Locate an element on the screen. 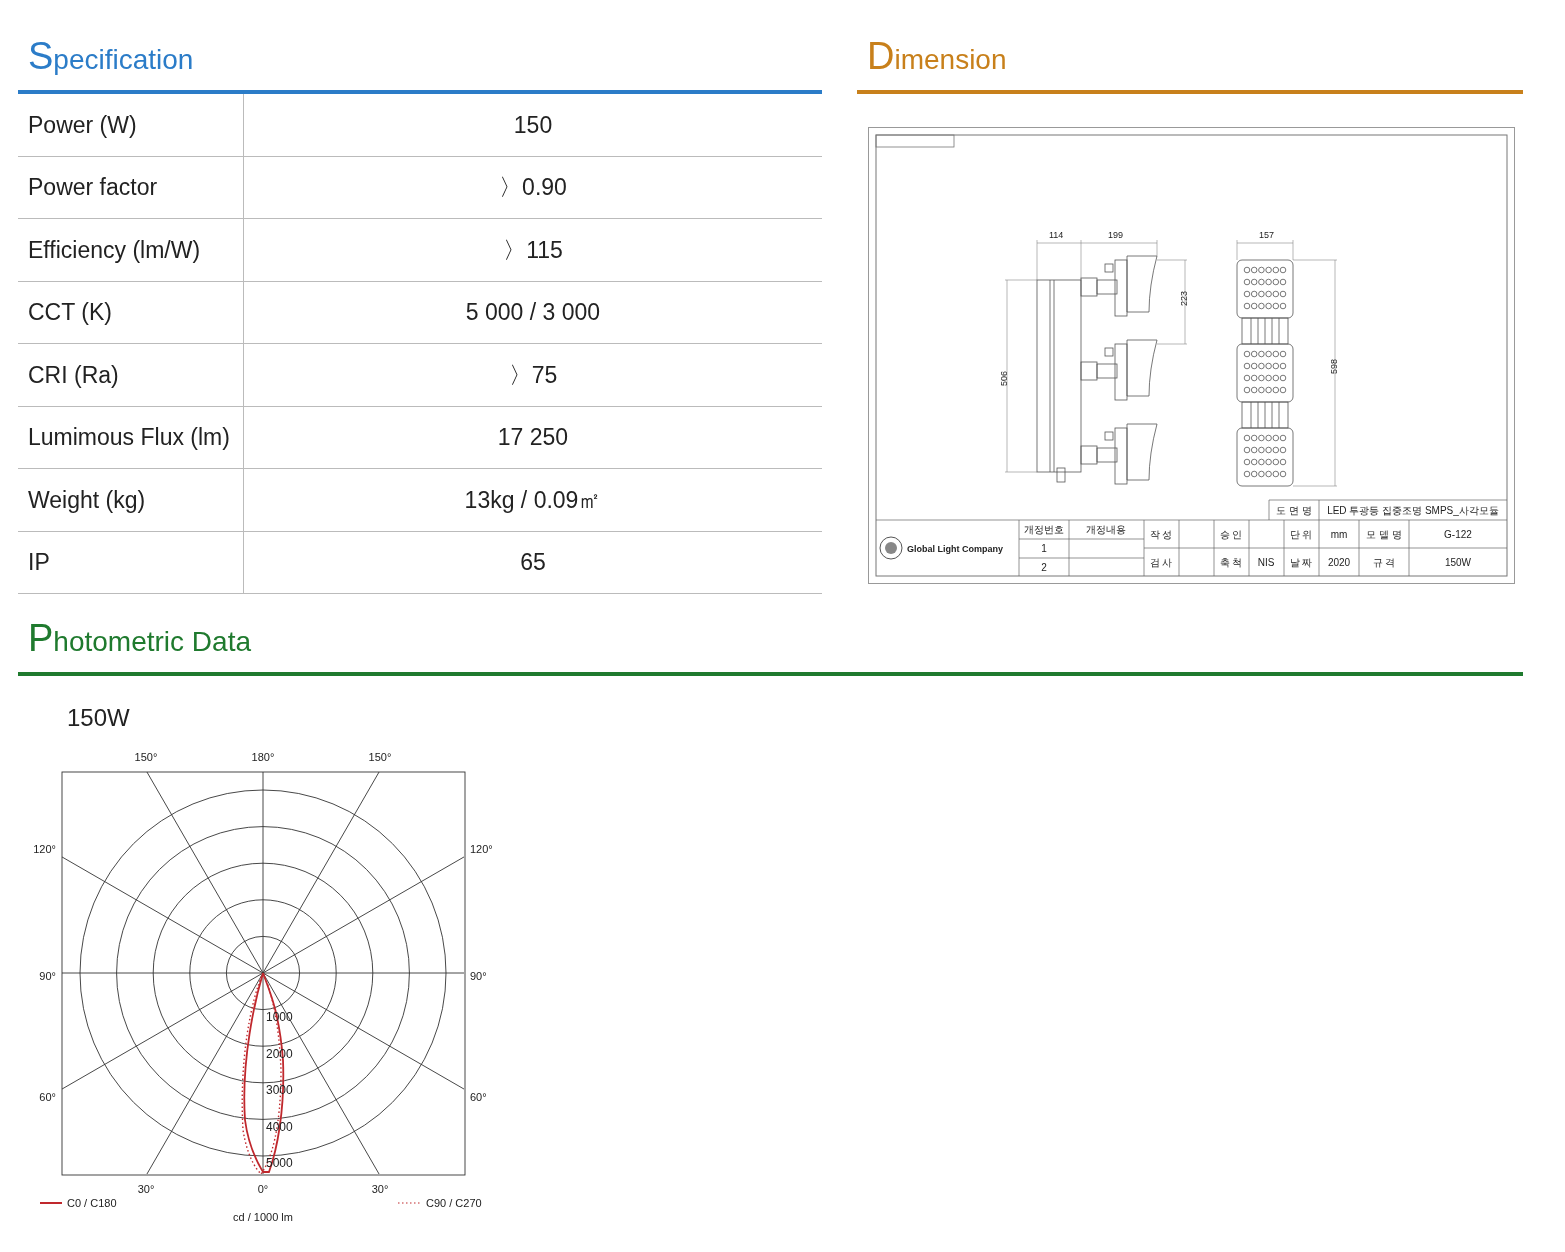 The height and width of the screenshot is (1252, 1565). table-cell: 2 is located at coordinates (1044, 567).